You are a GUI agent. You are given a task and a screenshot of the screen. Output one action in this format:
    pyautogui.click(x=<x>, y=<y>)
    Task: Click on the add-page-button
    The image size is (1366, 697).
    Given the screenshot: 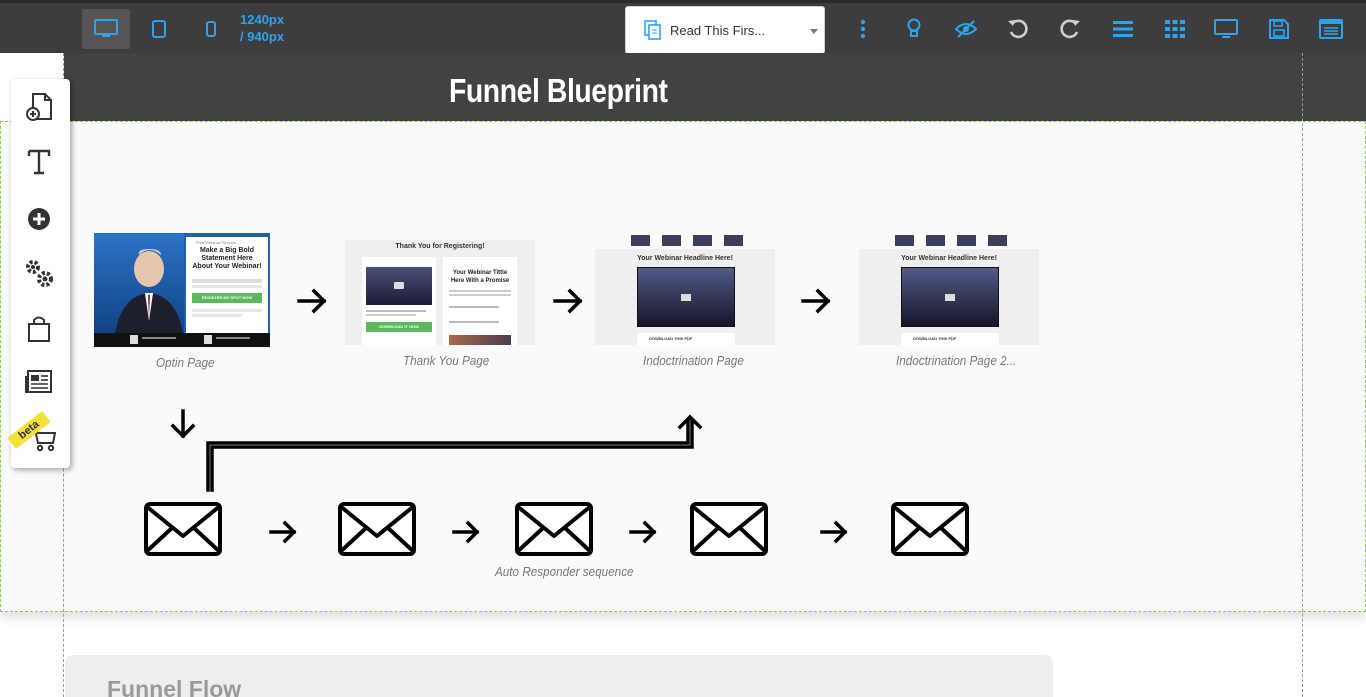 What is the action you would take?
    pyautogui.click(x=39, y=107)
    